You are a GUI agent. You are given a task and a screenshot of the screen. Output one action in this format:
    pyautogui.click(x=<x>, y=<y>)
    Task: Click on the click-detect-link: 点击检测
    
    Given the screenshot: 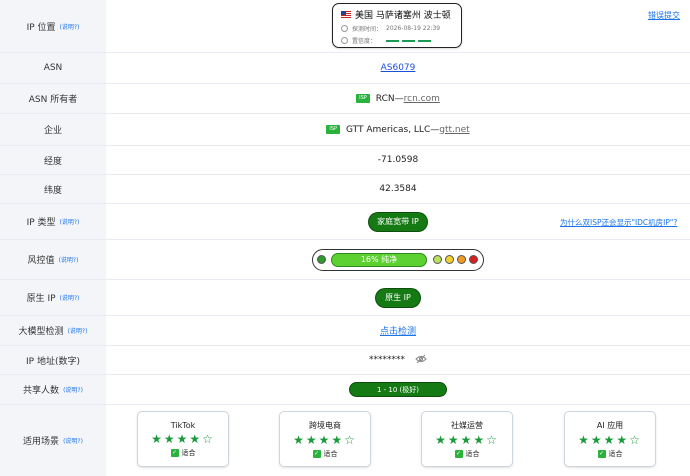 What is the action you would take?
    pyautogui.click(x=398, y=330)
    